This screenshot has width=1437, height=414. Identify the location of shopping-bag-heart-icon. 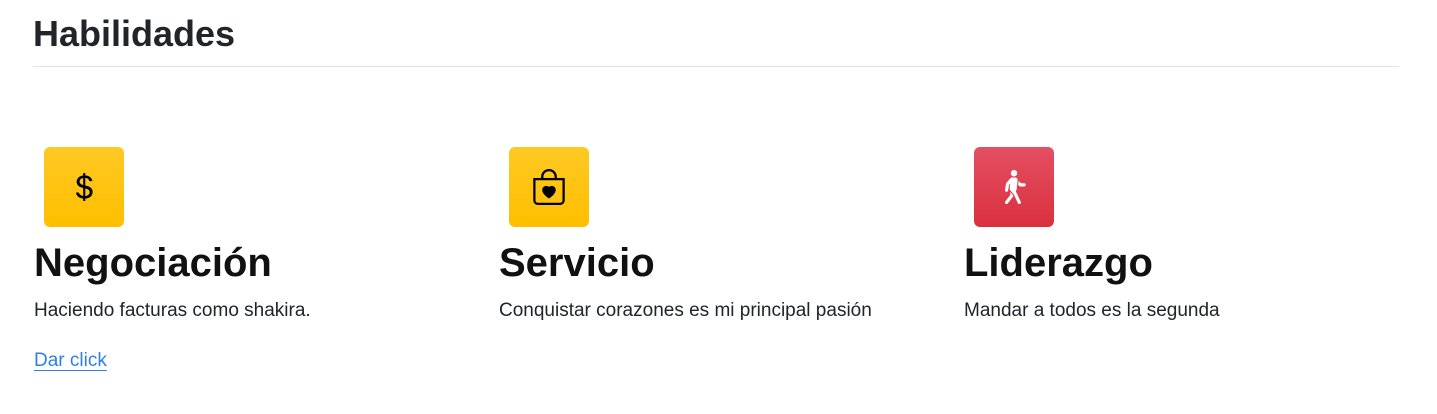
(549, 187).